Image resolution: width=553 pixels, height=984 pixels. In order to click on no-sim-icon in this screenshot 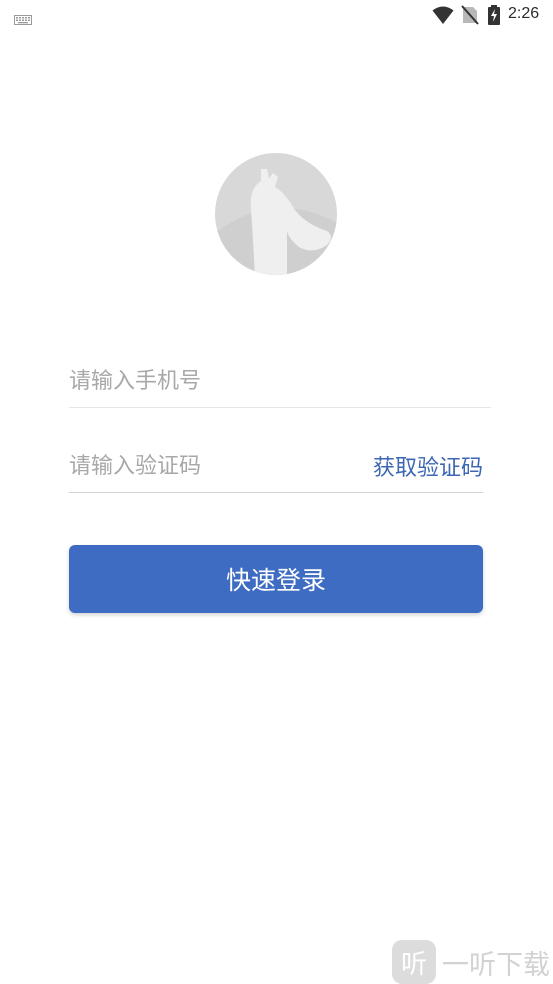, I will do `click(470, 17)`.